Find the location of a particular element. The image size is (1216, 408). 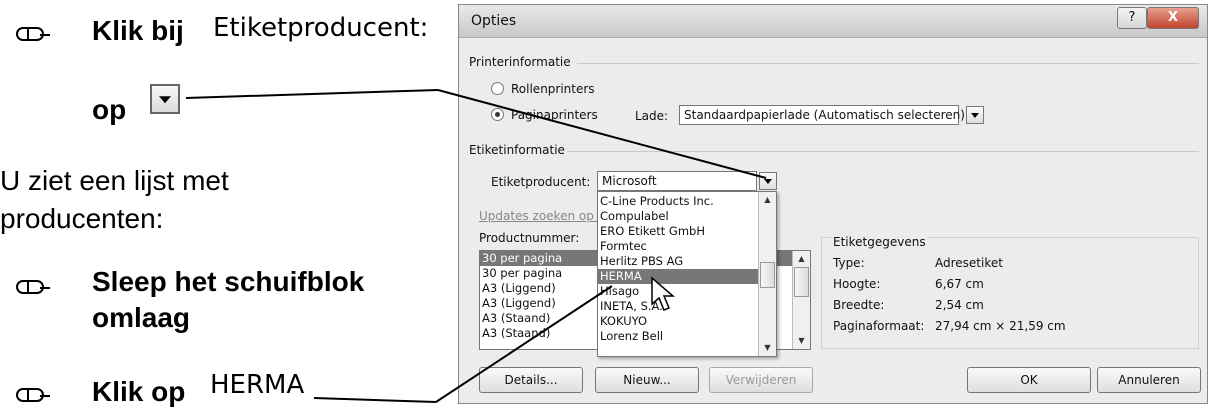

step1-op: op is located at coordinates (109, 109).